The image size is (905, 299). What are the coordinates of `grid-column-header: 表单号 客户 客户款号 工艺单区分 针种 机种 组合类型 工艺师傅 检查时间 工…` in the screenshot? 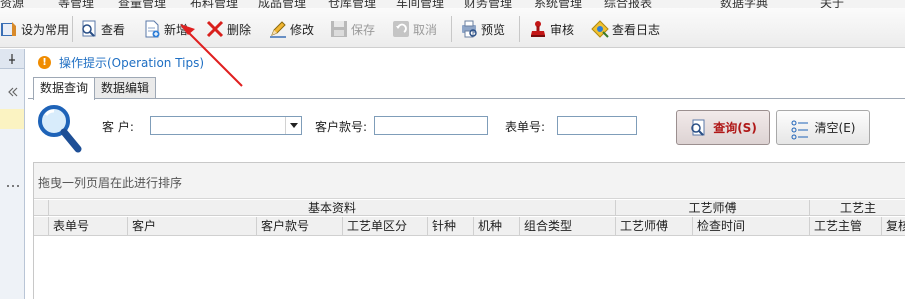 It's located at (469, 226).